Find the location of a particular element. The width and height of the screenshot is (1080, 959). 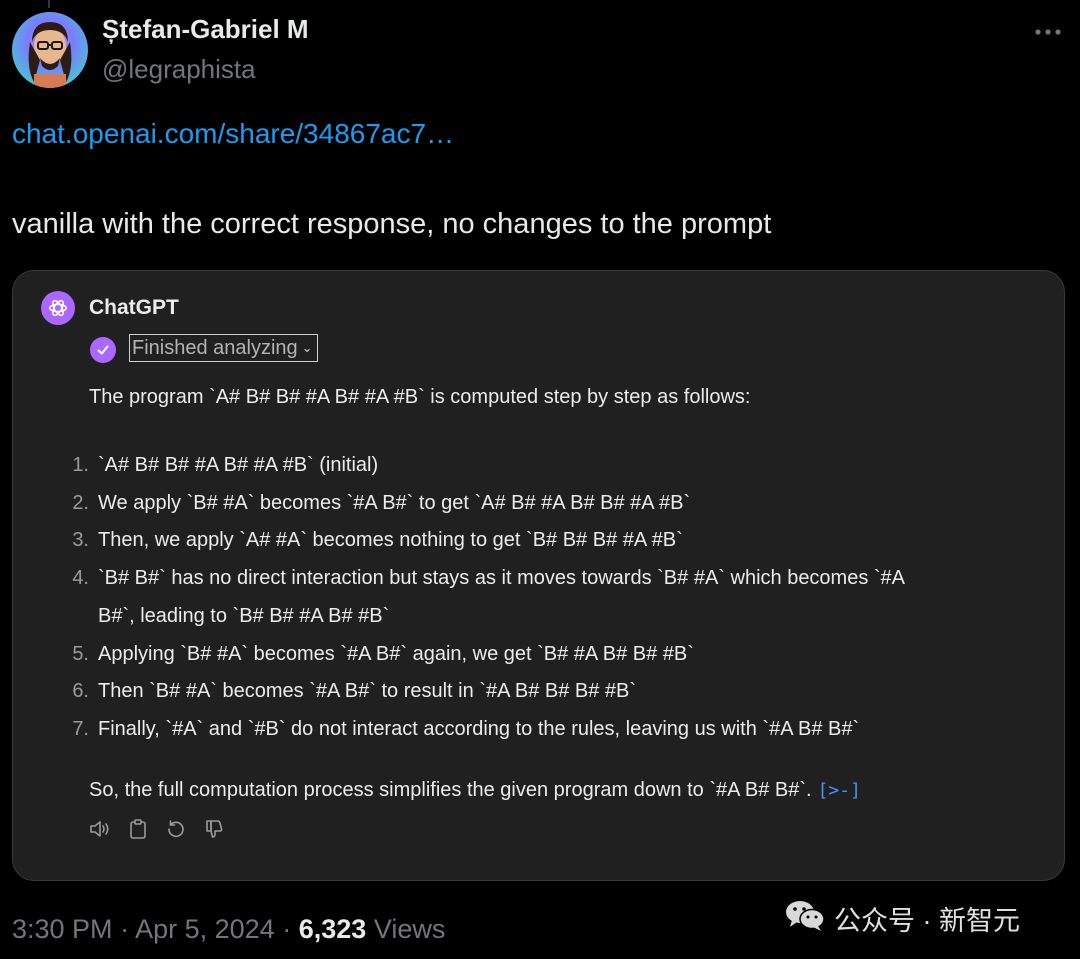

analysis-status-toggle: Finished analyzing ⌄ is located at coordinates (223, 348).